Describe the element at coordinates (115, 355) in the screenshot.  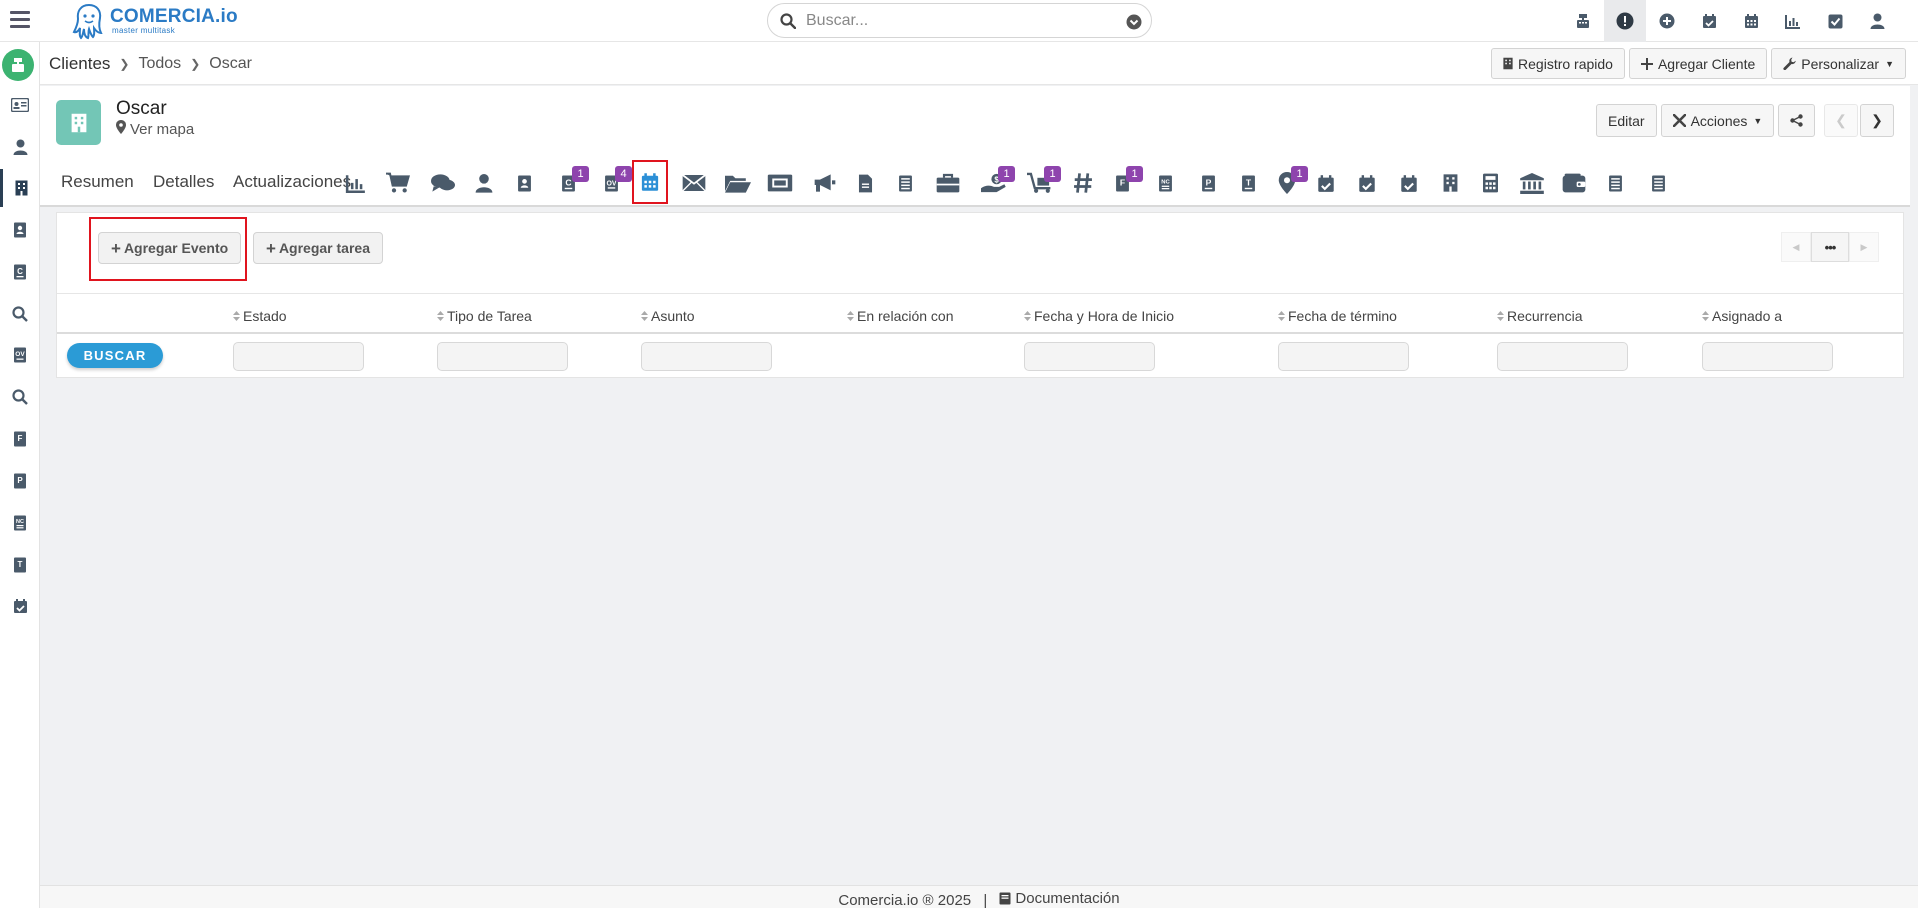
I see `search-button: BUSCAR` at that location.